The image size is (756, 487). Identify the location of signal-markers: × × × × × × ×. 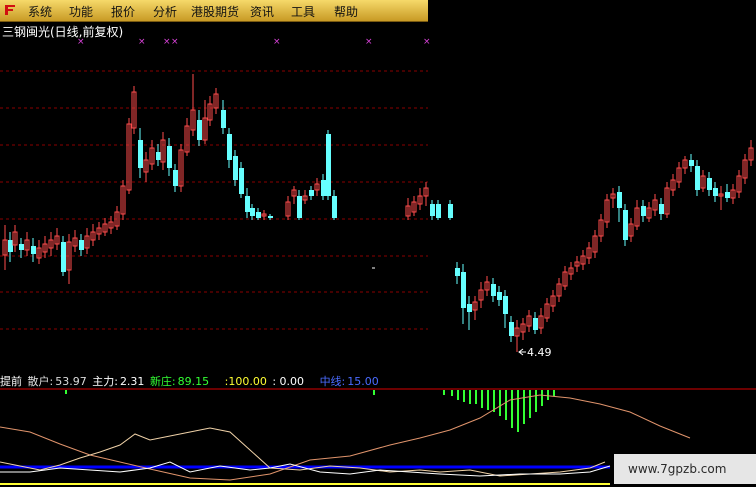
(254, 42).